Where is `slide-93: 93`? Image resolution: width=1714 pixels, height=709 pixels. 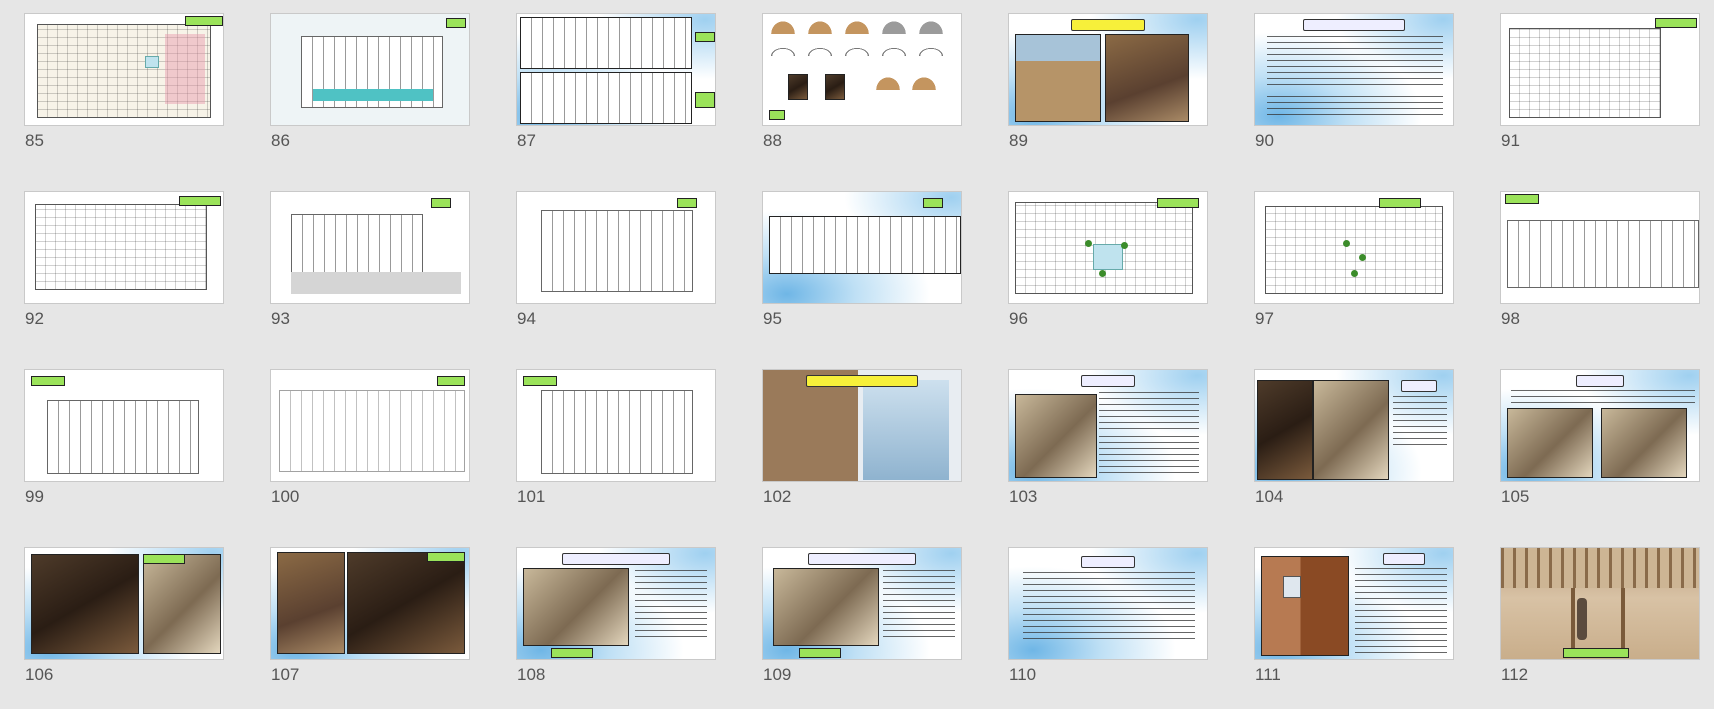 slide-93: 93 is located at coordinates (370, 260).